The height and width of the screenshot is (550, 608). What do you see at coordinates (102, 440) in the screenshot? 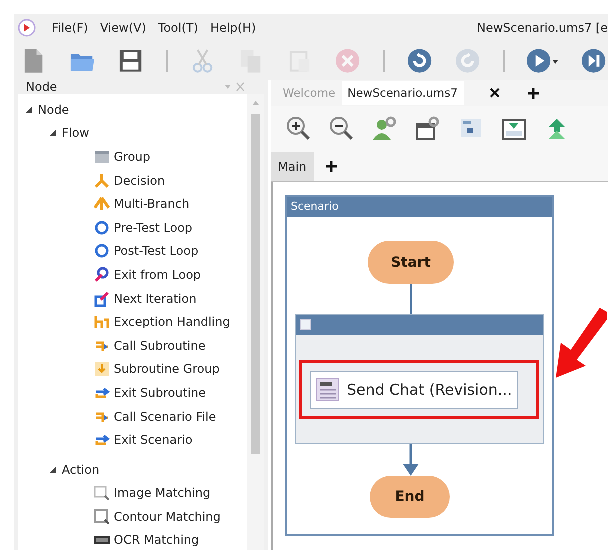
I see `arrow-icon` at bounding box center [102, 440].